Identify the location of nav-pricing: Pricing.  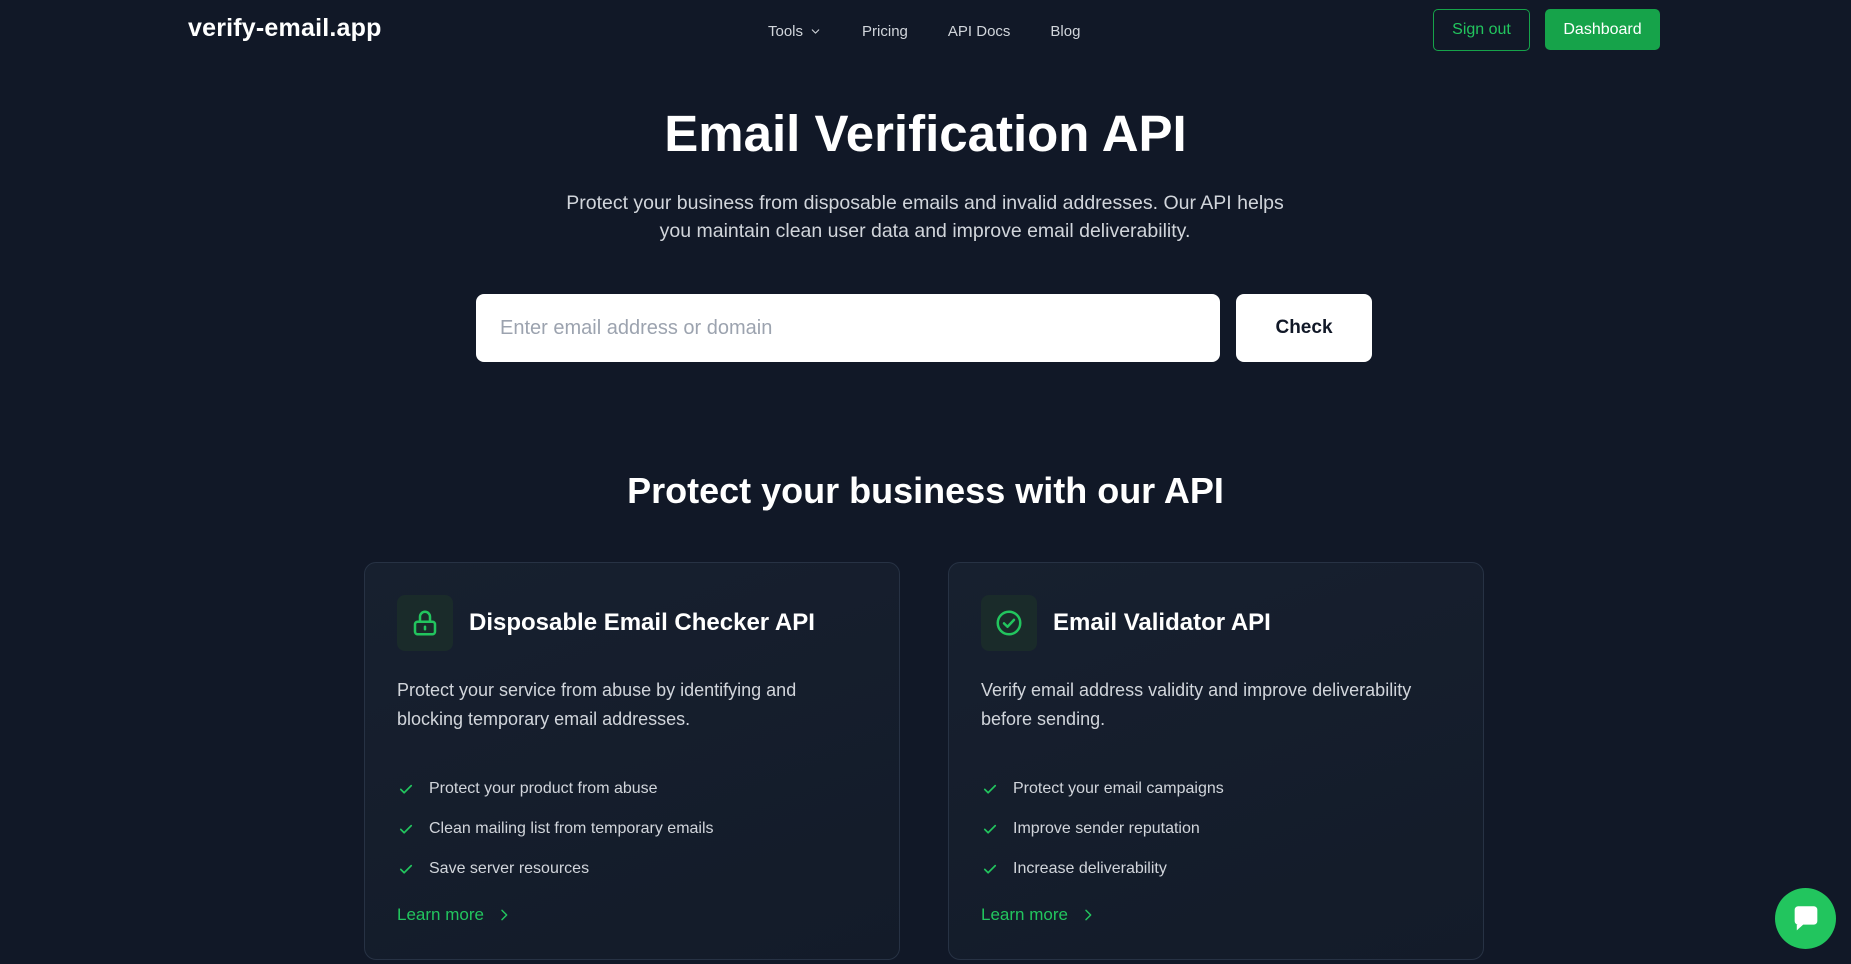
(885, 31).